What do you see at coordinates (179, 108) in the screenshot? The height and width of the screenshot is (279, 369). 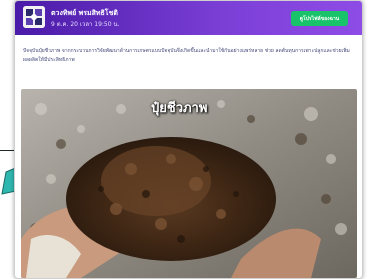 I see `image-caption: ปุ๋ยชีวภาพ` at bounding box center [179, 108].